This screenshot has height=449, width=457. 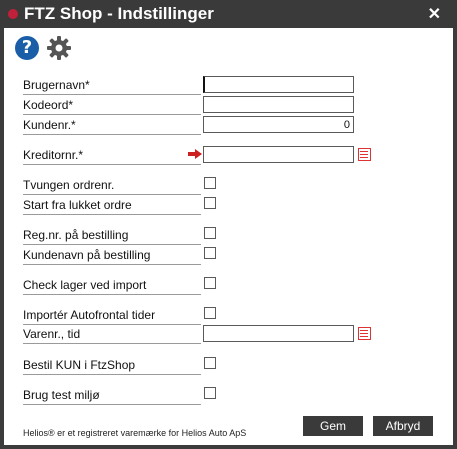 What do you see at coordinates (228, 316) in the screenshot?
I see `row-autofrontal: Importér Autofrontal tider` at bounding box center [228, 316].